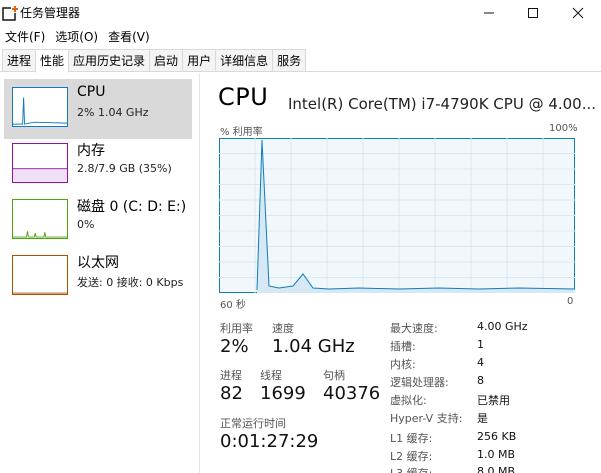  Describe the element at coordinates (166, 60) in the screenshot. I see `tab-startup: 启动` at that location.